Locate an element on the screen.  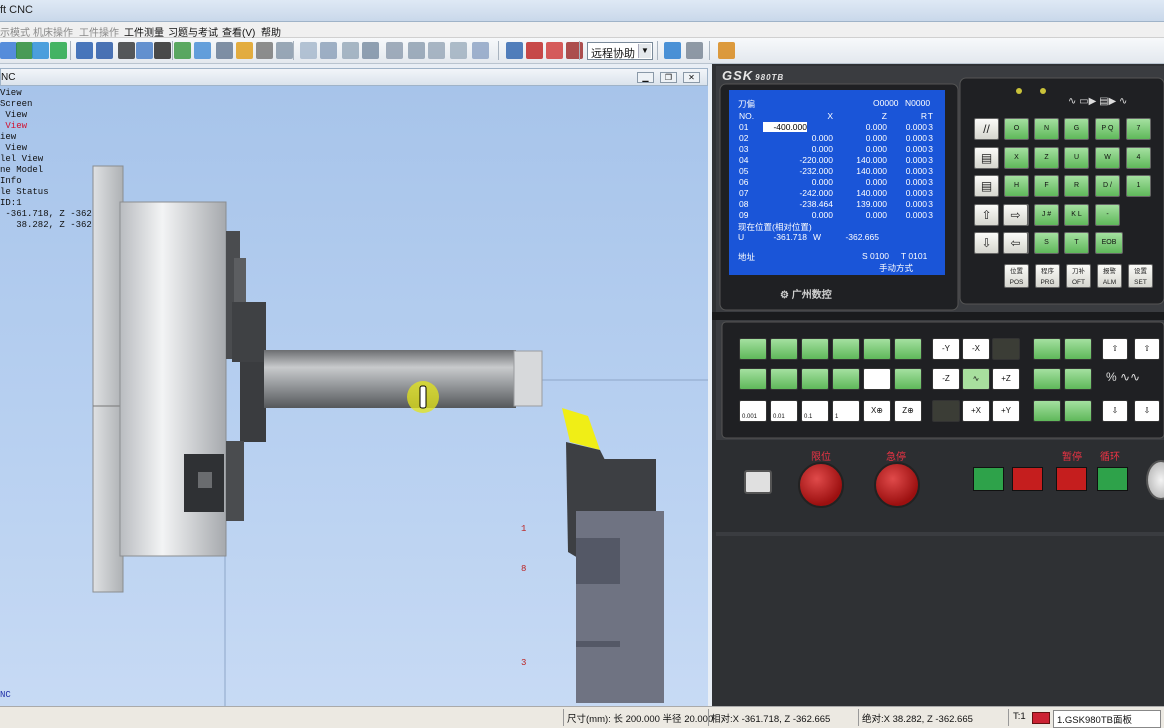
jog-key: +Y is located at coordinates (1006, 411).